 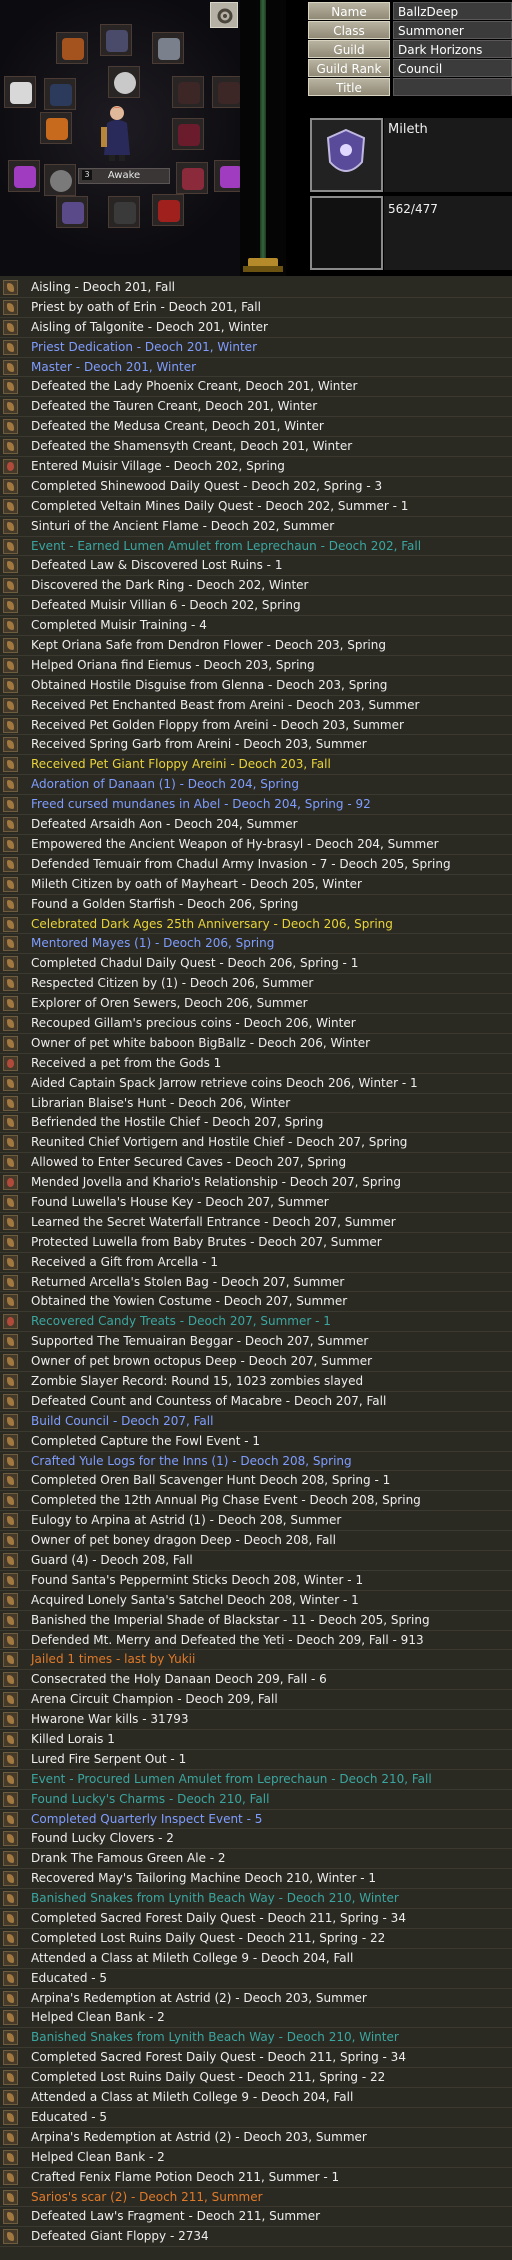 What do you see at coordinates (126, 1062) in the screenshot?
I see `legend-text: Received a pet from the Gods 1` at bounding box center [126, 1062].